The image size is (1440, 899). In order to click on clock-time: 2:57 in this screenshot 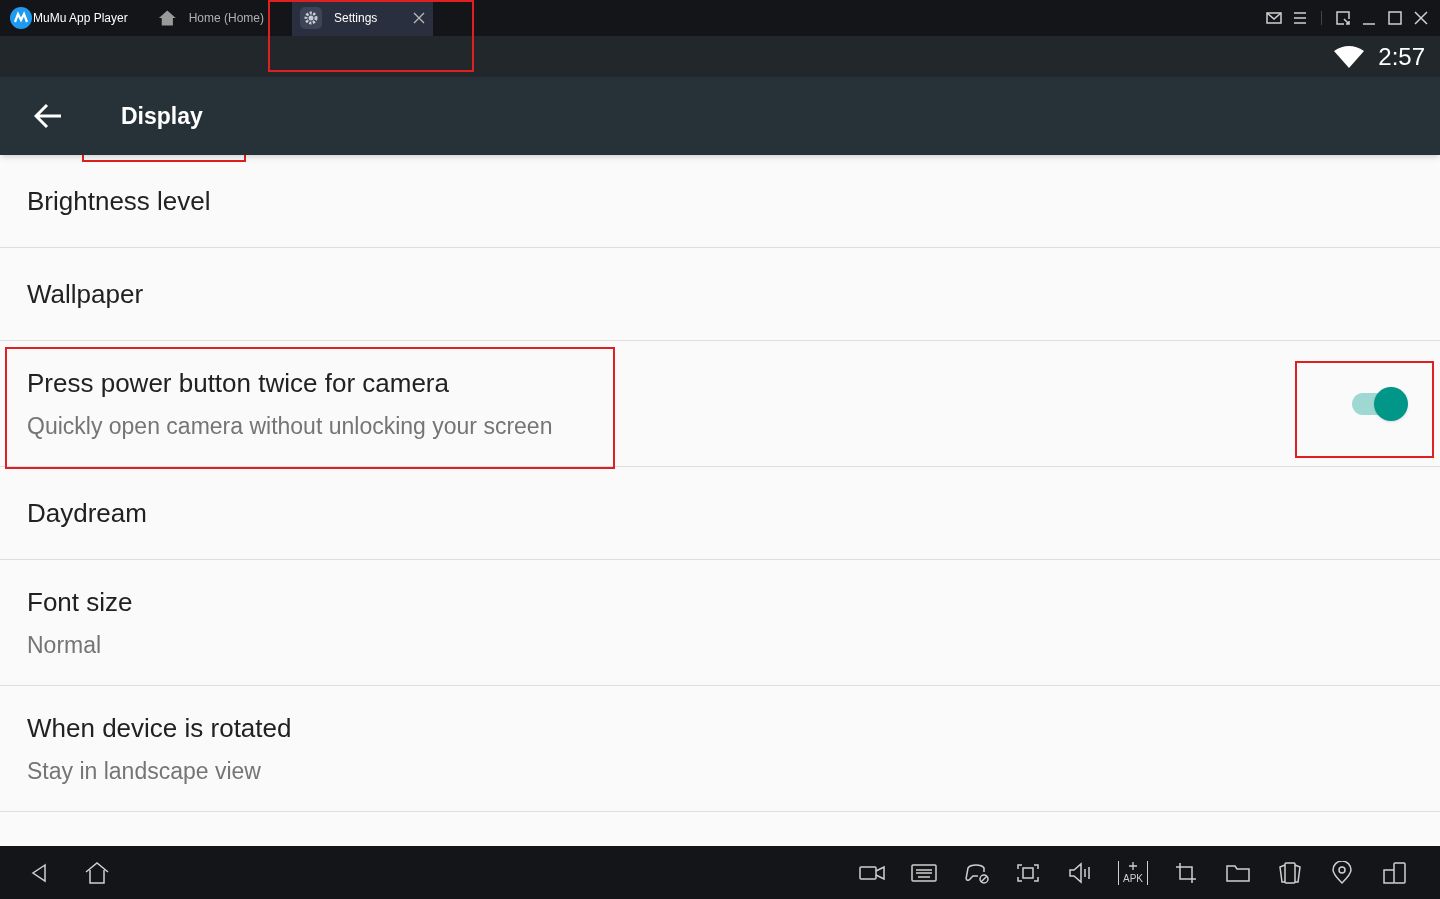, I will do `click(1401, 56)`.